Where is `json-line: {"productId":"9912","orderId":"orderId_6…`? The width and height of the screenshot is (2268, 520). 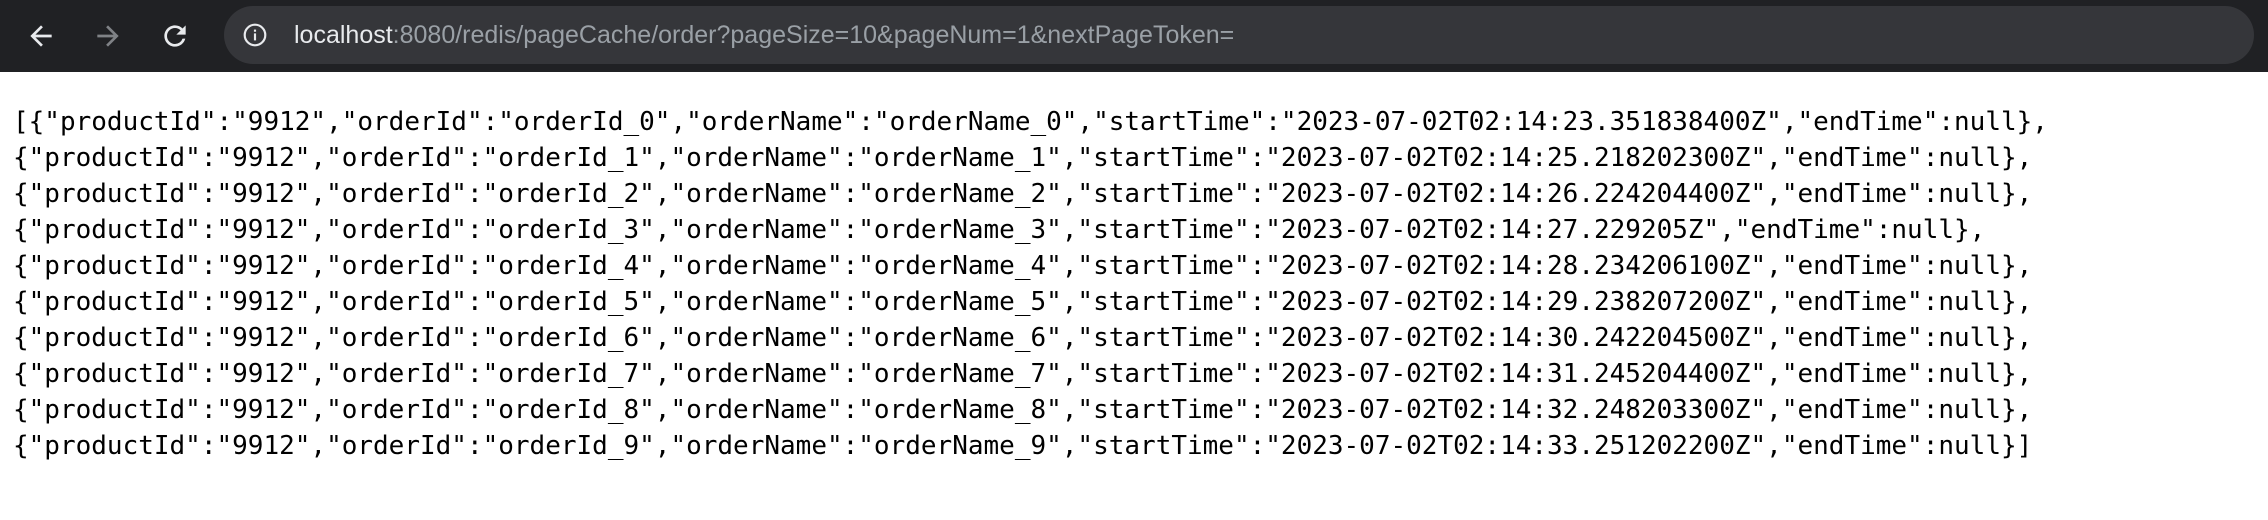
json-line: {"productId":"9912","orderId":"orderId_6… is located at coordinates (1023, 338).